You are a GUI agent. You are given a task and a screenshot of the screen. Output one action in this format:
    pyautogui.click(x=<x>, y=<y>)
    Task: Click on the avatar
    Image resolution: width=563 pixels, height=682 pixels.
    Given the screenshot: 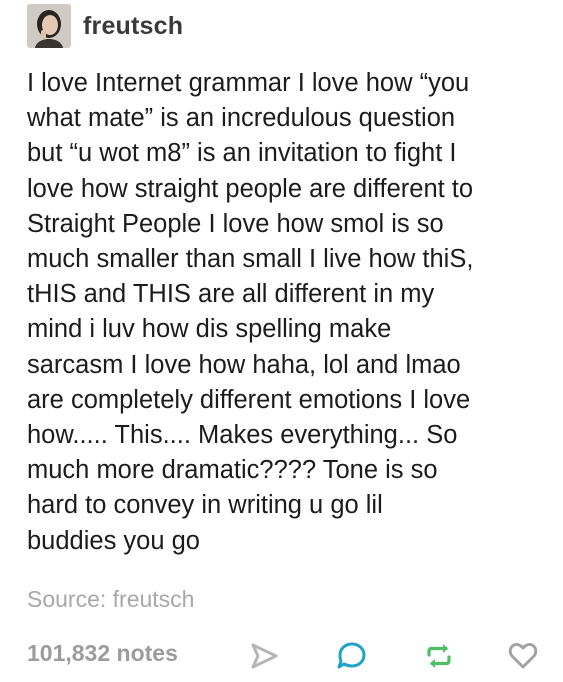 What is the action you would take?
    pyautogui.click(x=49, y=26)
    